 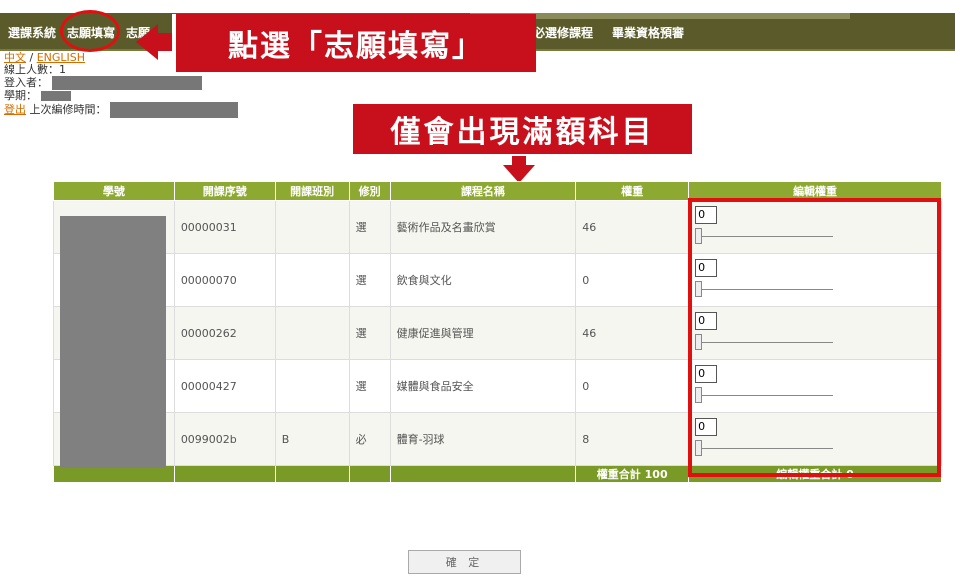 I want to click on table-row: B 0099002b B 必 體育-羽球 8 0, so click(x=497, y=439).